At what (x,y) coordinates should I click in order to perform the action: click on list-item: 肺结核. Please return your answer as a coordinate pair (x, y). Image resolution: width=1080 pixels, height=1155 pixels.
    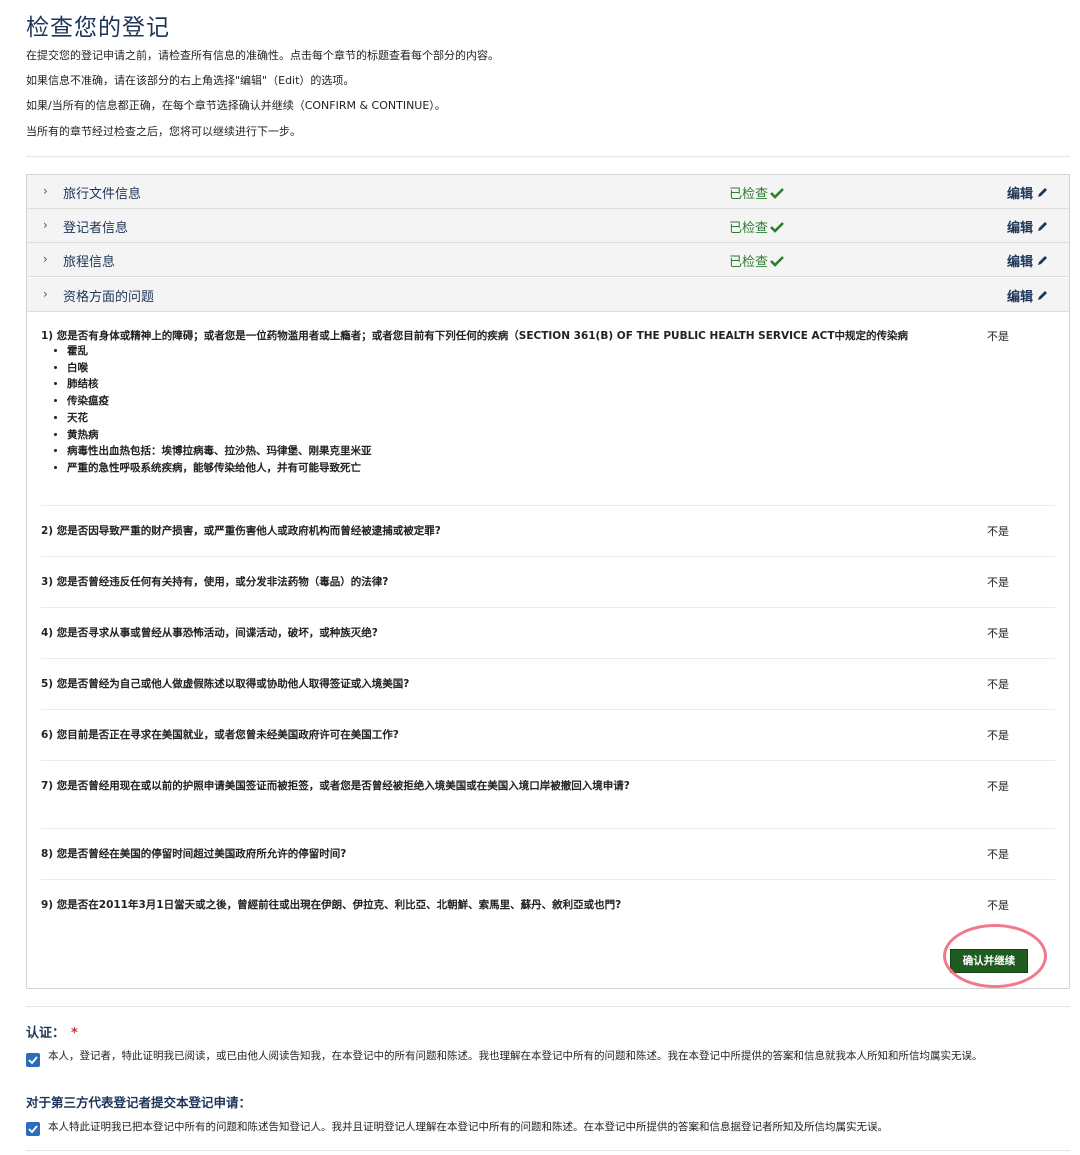
    Looking at the image, I should click on (219, 384).